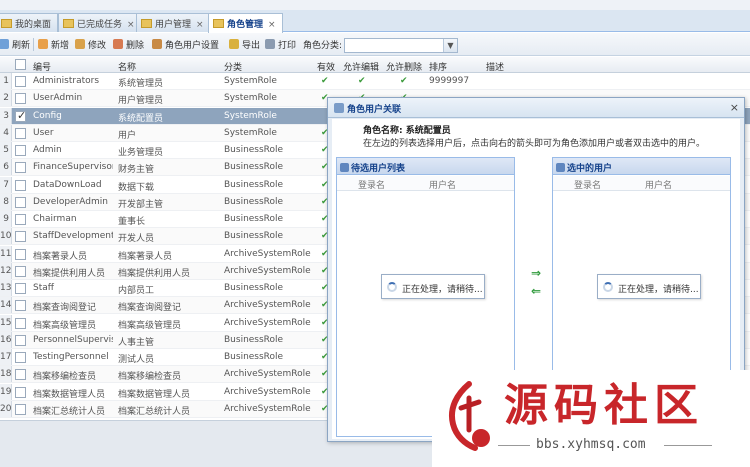 The width and height of the screenshot is (750, 467). What do you see at coordinates (233, 66) in the screenshot?
I see `col-header-category: 分类` at bounding box center [233, 66].